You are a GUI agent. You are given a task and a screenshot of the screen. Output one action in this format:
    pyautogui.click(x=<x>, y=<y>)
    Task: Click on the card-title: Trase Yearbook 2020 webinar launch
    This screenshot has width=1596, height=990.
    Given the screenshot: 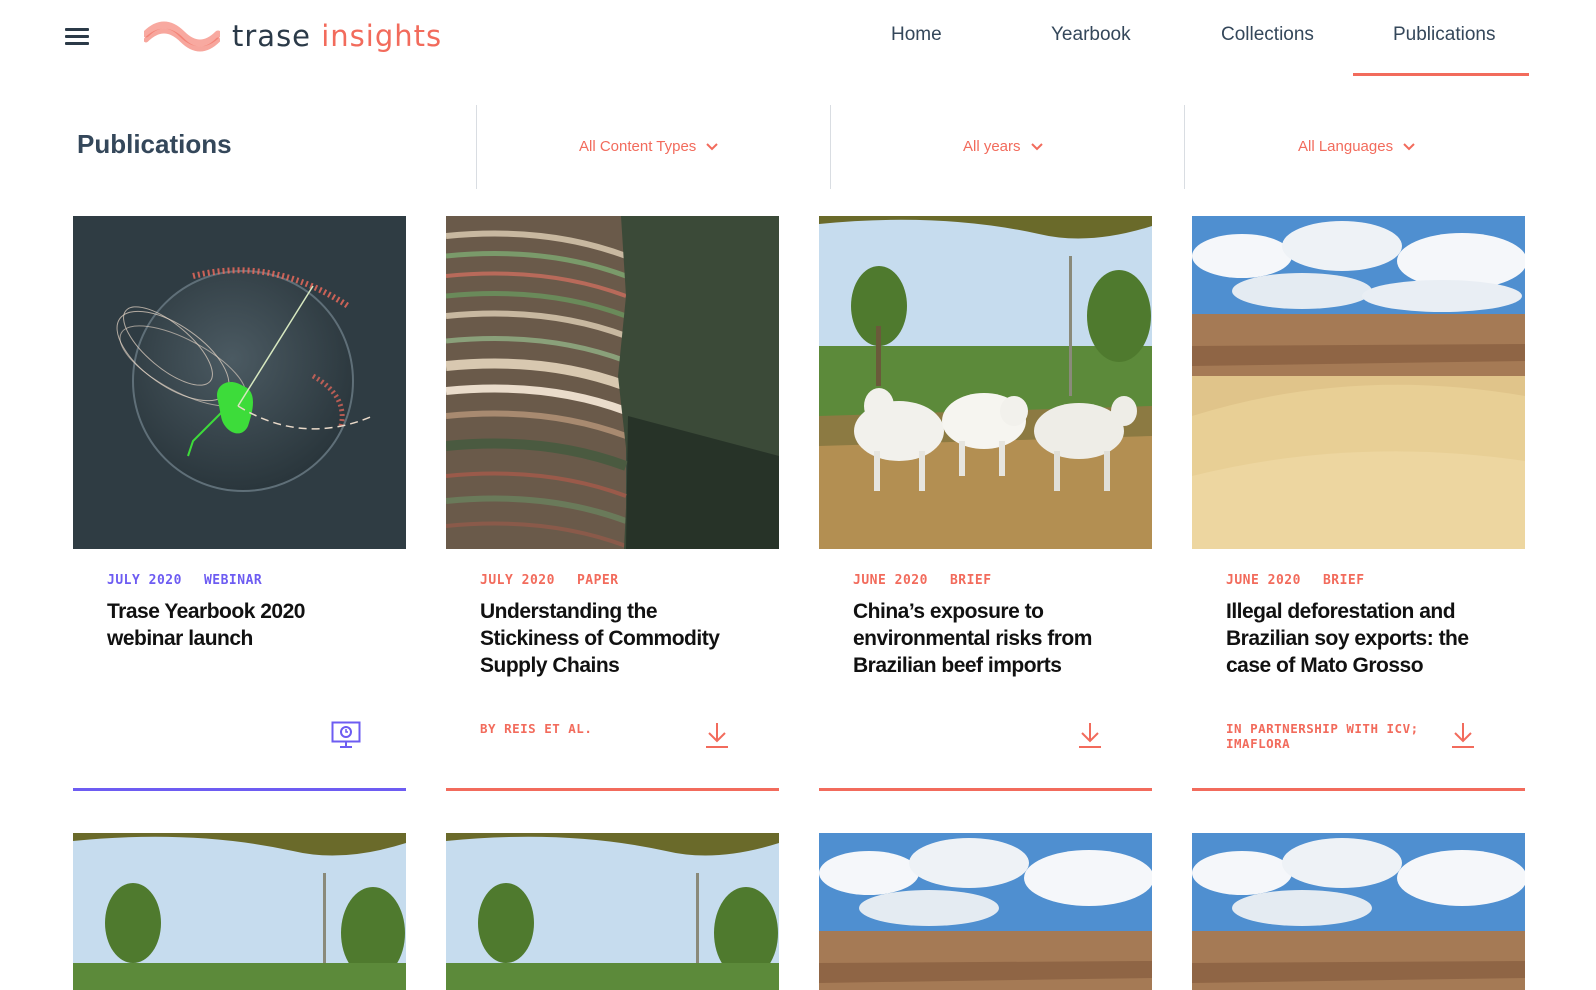 What is the action you would take?
    pyautogui.click(x=242, y=625)
    